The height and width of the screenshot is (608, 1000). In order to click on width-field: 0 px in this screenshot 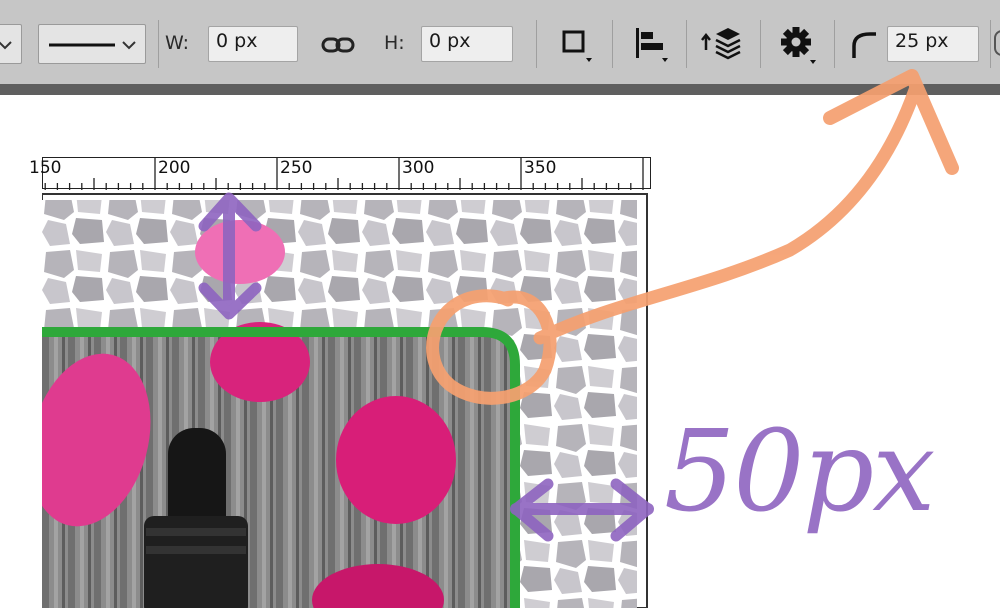, I will do `click(253, 44)`.